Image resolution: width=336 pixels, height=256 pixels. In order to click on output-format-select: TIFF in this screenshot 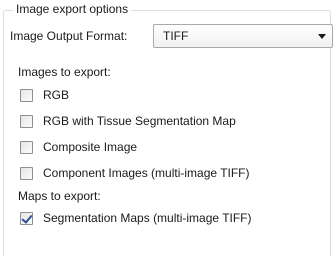, I will do `click(243, 36)`.